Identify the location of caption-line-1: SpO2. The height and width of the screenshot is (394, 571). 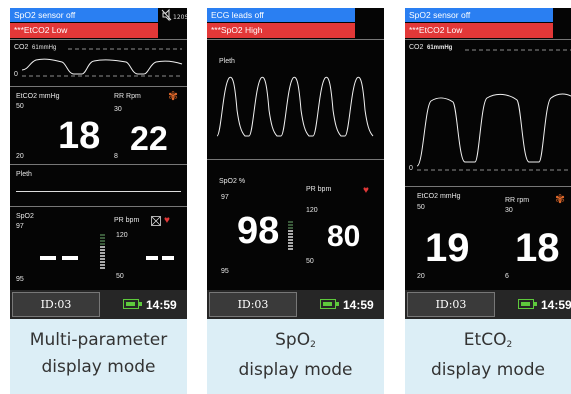
(295, 342).